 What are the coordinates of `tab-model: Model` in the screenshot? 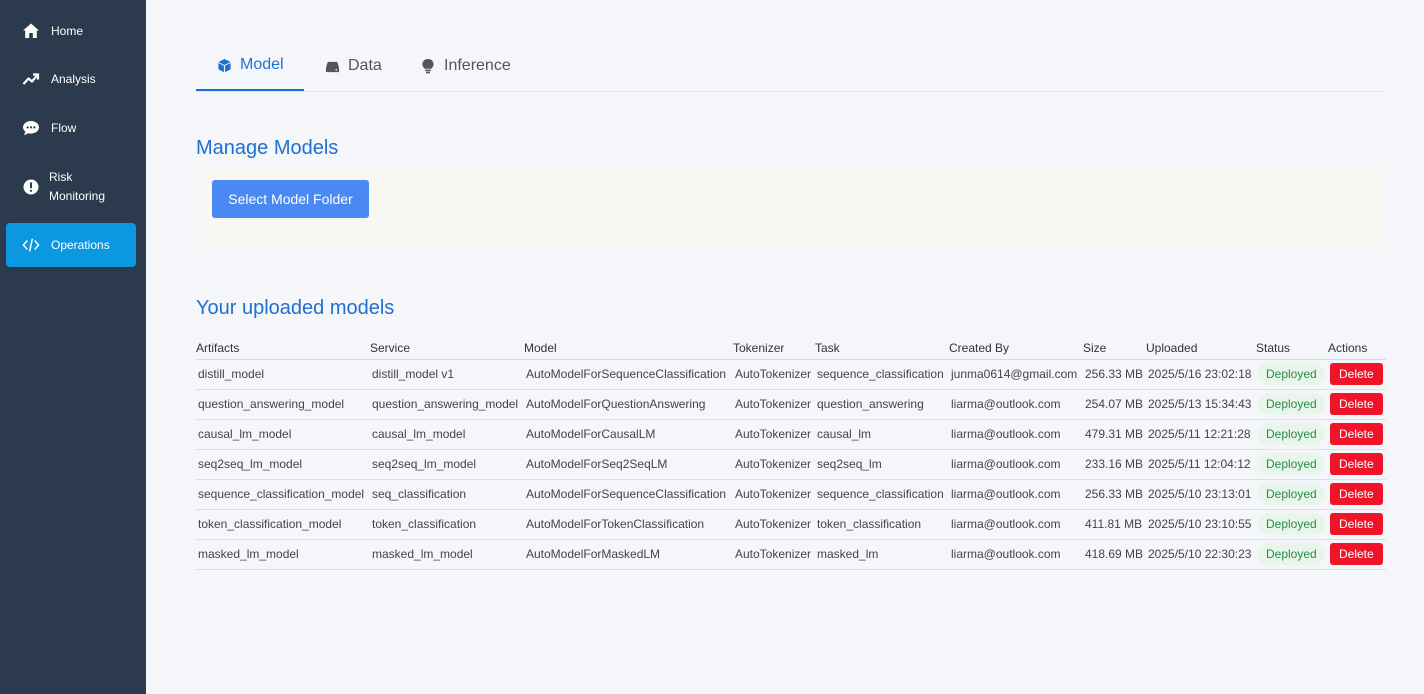 It's located at (250, 66).